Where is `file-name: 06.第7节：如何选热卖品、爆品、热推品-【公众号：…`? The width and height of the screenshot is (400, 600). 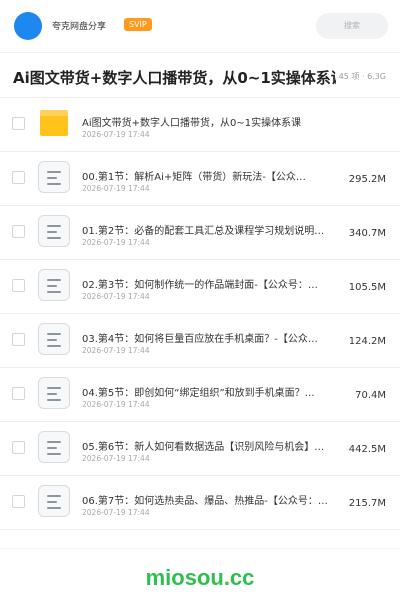 file-name: 06.第7节：如何选热卖品、爆品、热推品-【公众号：… is located at coordinates (215, 499).